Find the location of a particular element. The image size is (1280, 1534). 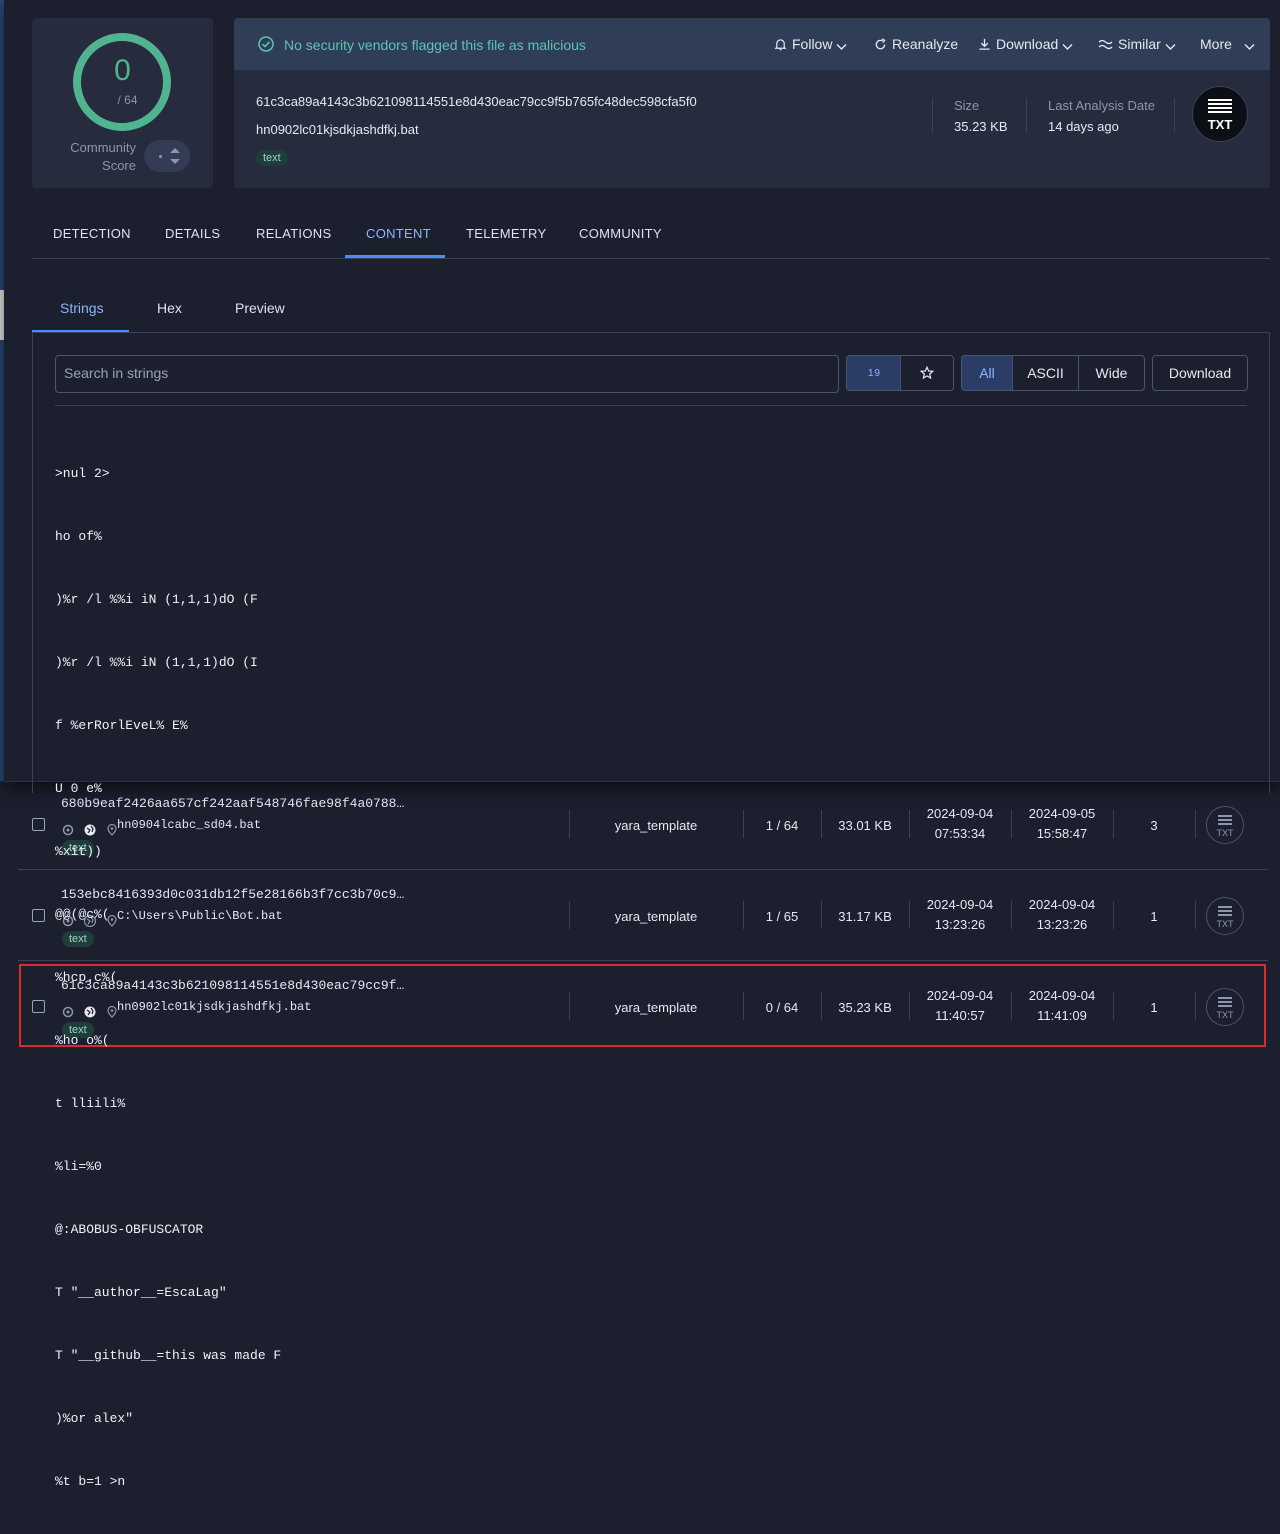

string-line: U 0 e% is located at coordinates (78, 788).